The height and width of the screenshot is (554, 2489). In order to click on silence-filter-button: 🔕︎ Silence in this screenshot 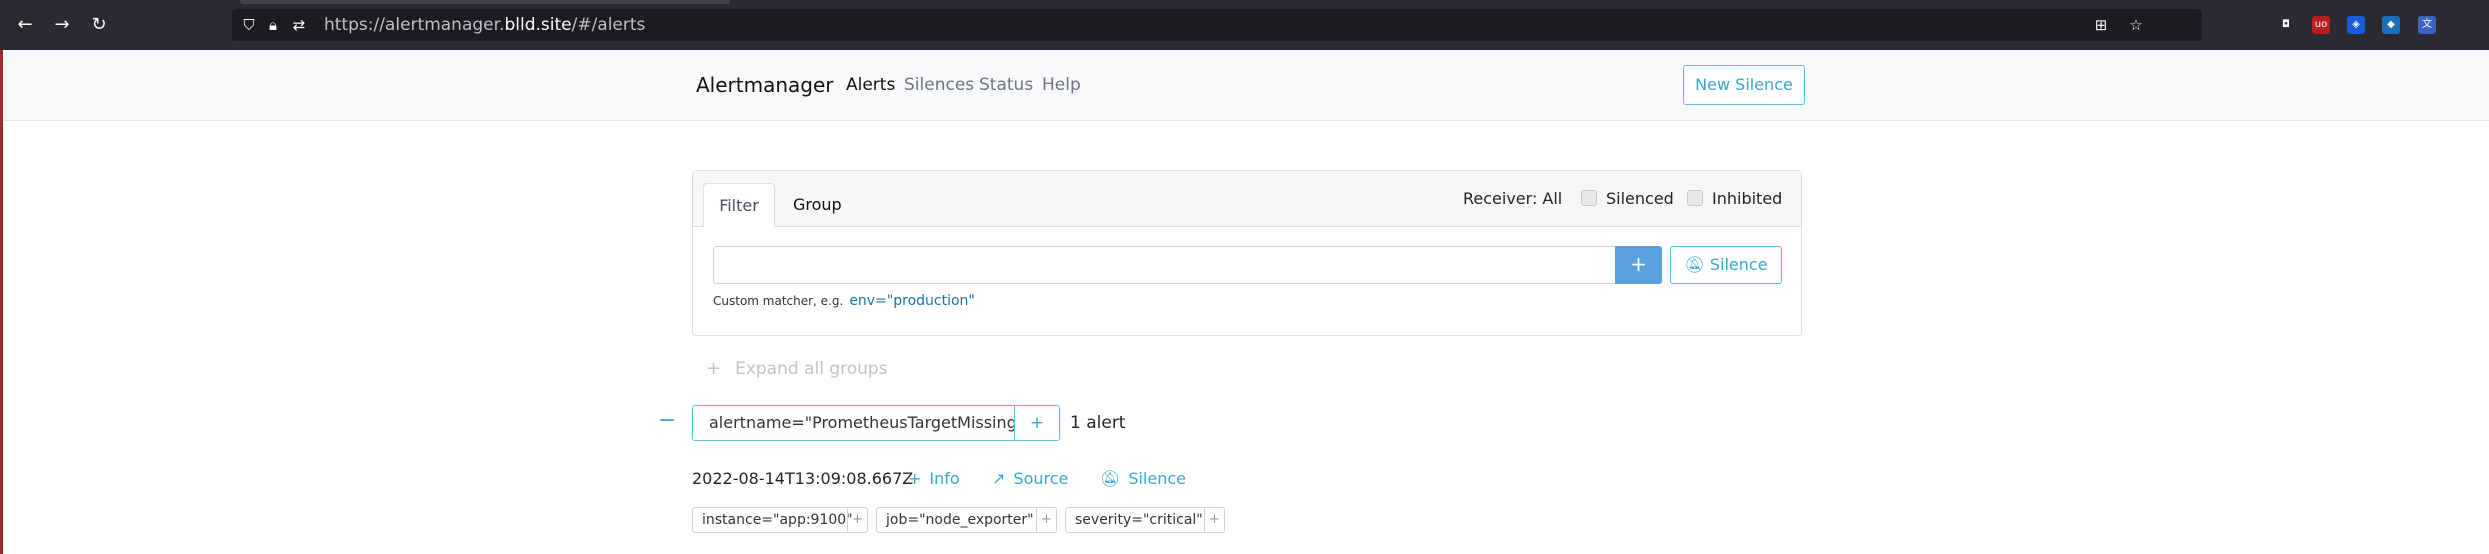, I will do `click(1726, 265)`.